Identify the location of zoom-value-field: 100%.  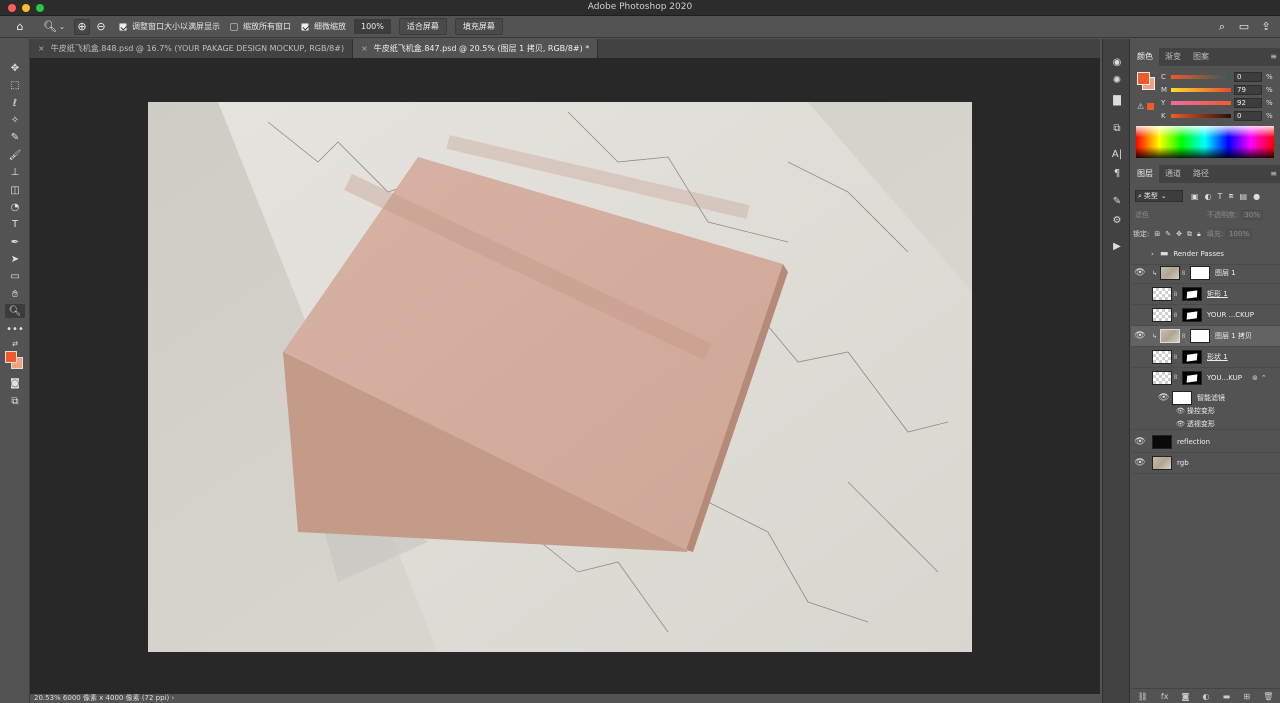
(372, 26).